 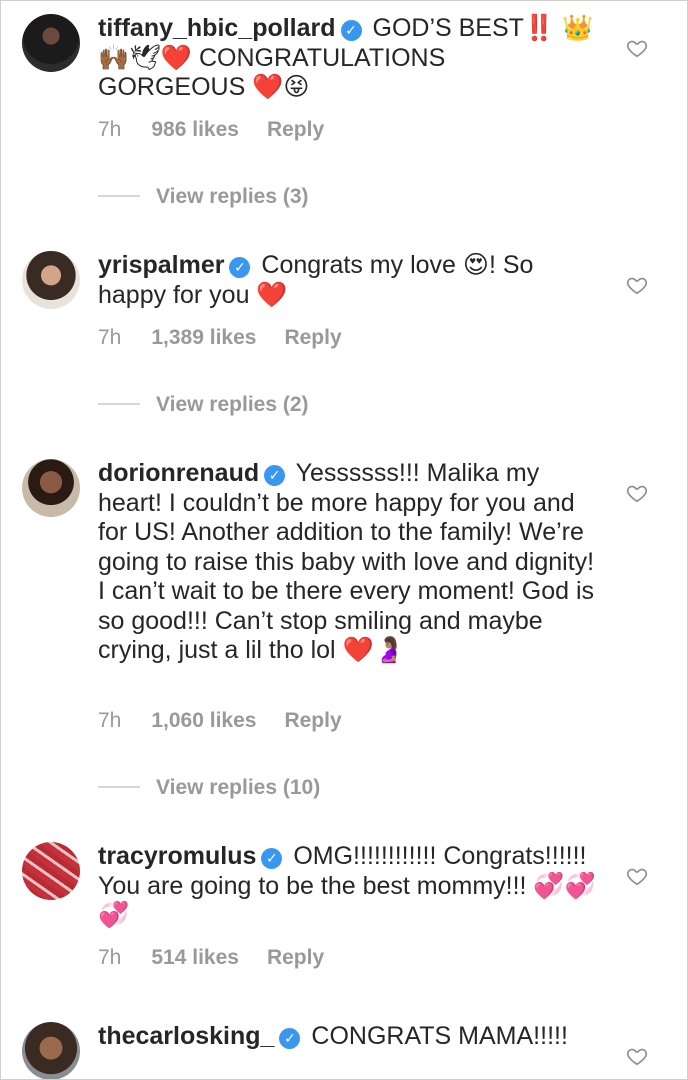 I want to click on comment-username: dorionrenaud, so click(x=178, y=473).